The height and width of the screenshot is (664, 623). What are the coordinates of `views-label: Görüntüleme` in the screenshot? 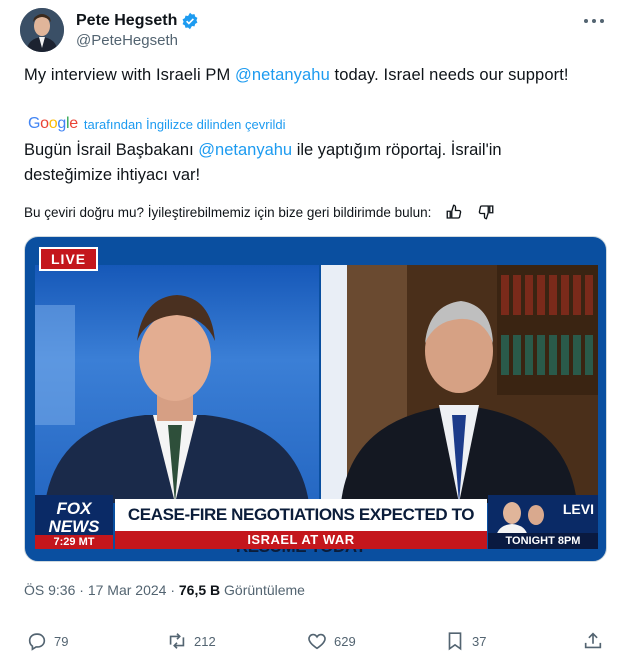 It's located at (264, 590).